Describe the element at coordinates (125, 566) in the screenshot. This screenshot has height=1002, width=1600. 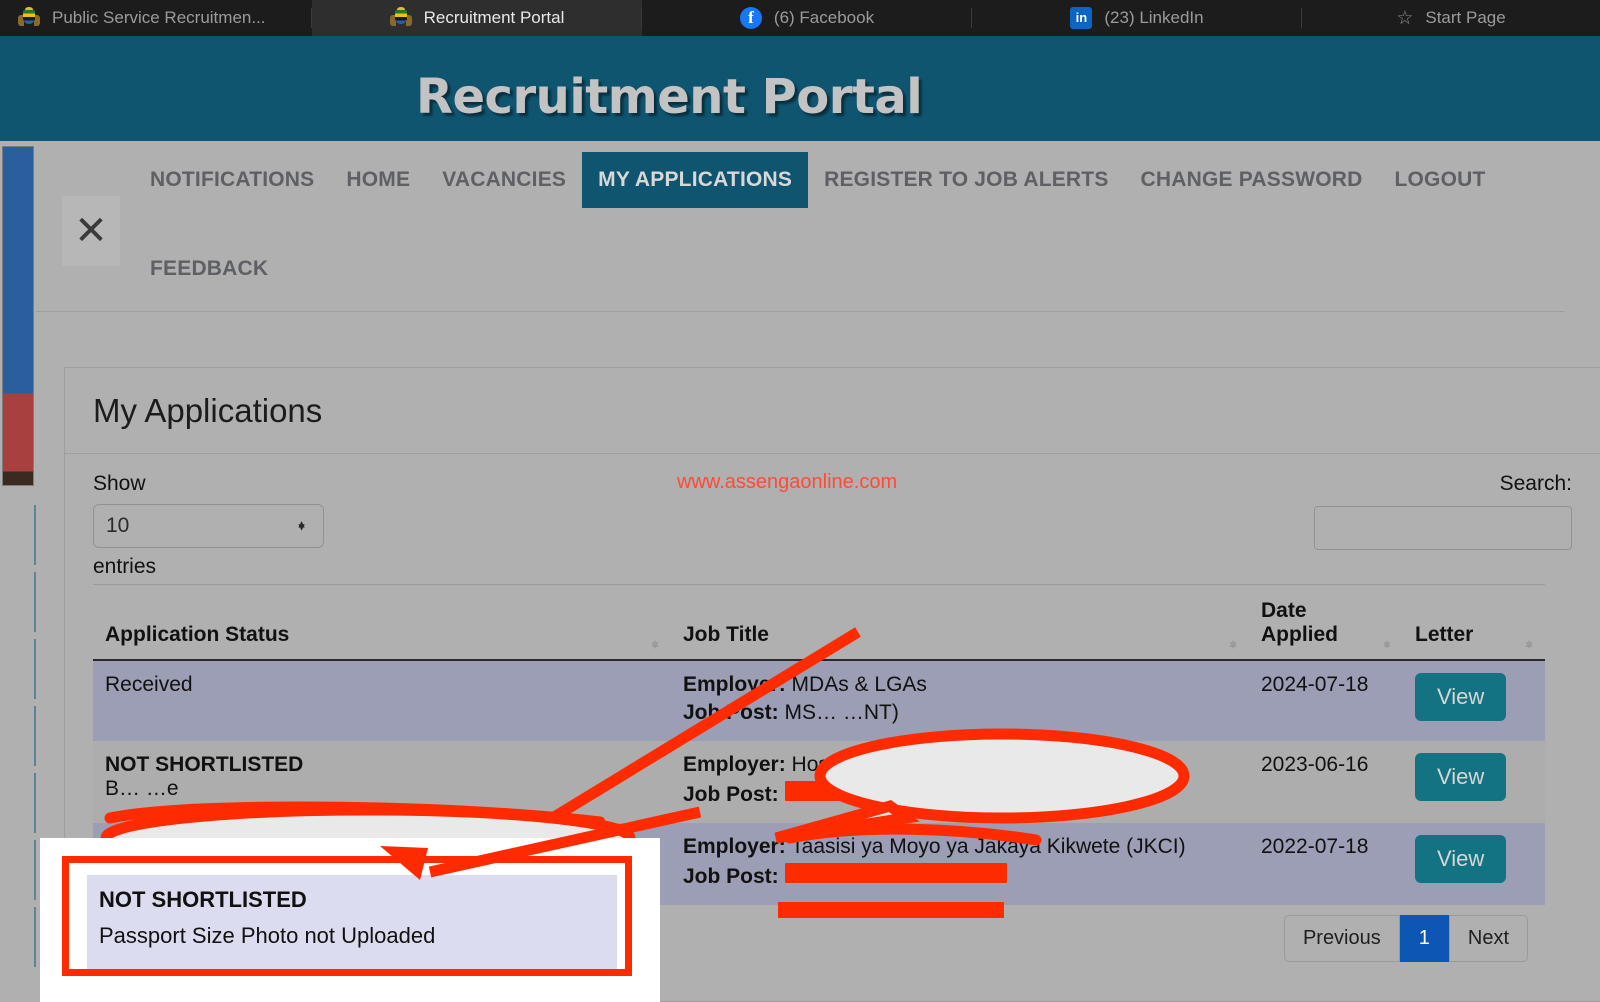
I see `entries-label: entries` at that location.